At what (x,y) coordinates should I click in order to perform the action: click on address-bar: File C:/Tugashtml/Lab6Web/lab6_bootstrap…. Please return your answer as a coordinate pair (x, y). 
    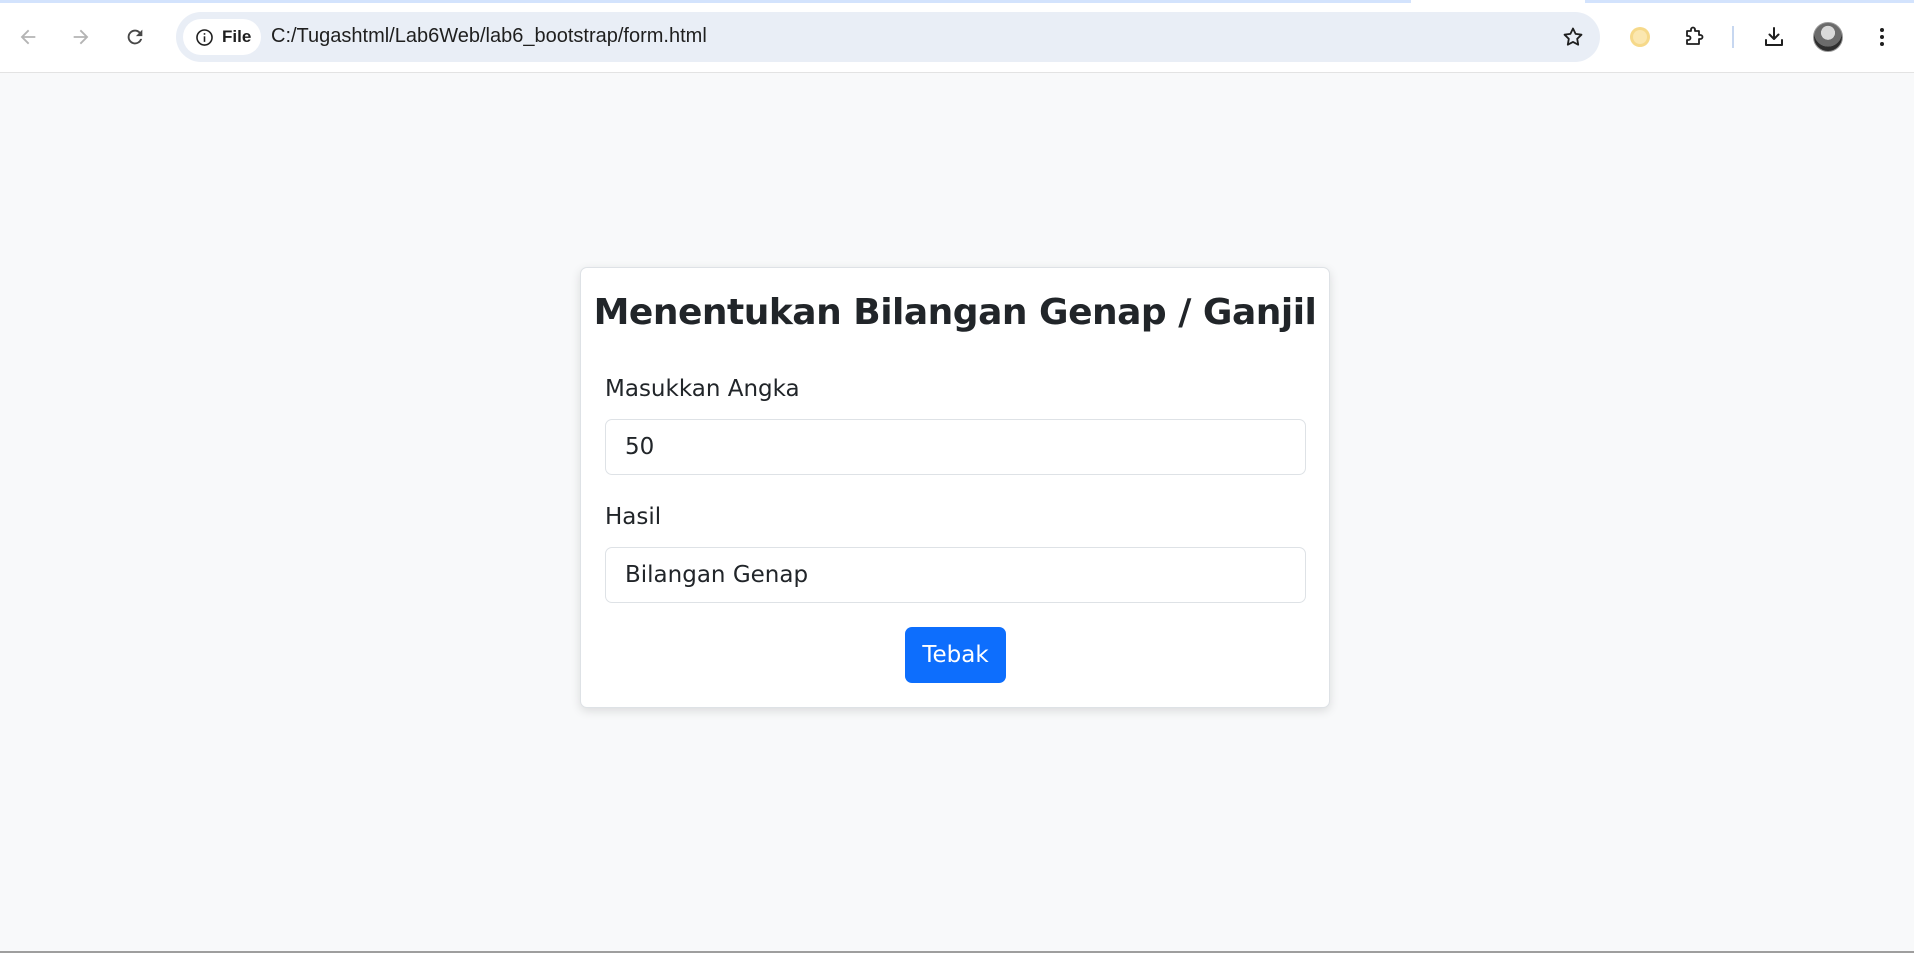
    Looking at the image, I should click on (888, 37).